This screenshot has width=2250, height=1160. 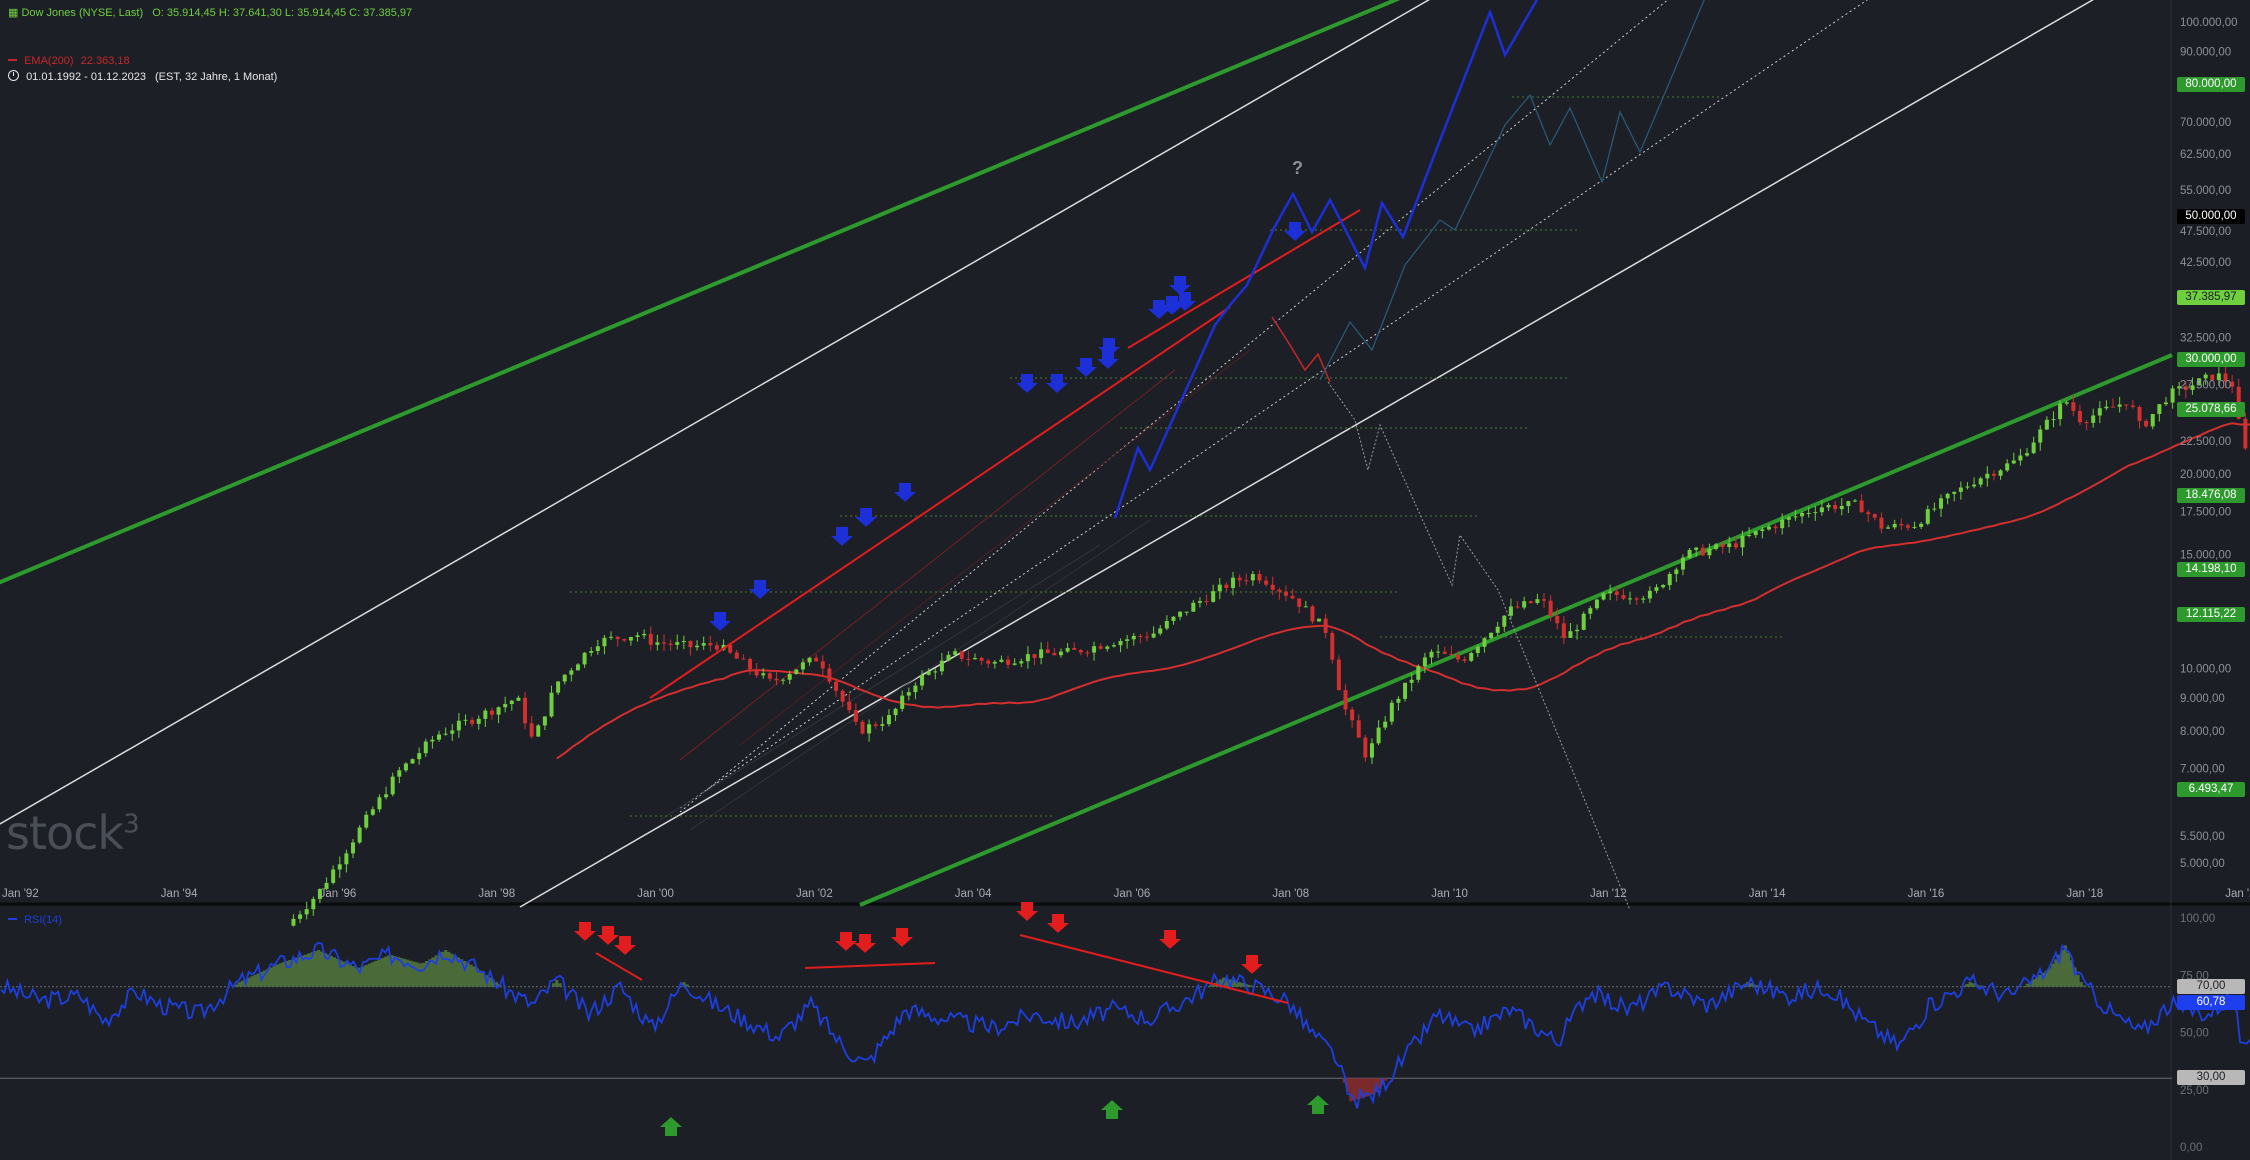 What do you see at coordinates (2205, 191) in the screenshot?
I see `y-tick-label: 55.000,00` at bounding box center [2205, 191].